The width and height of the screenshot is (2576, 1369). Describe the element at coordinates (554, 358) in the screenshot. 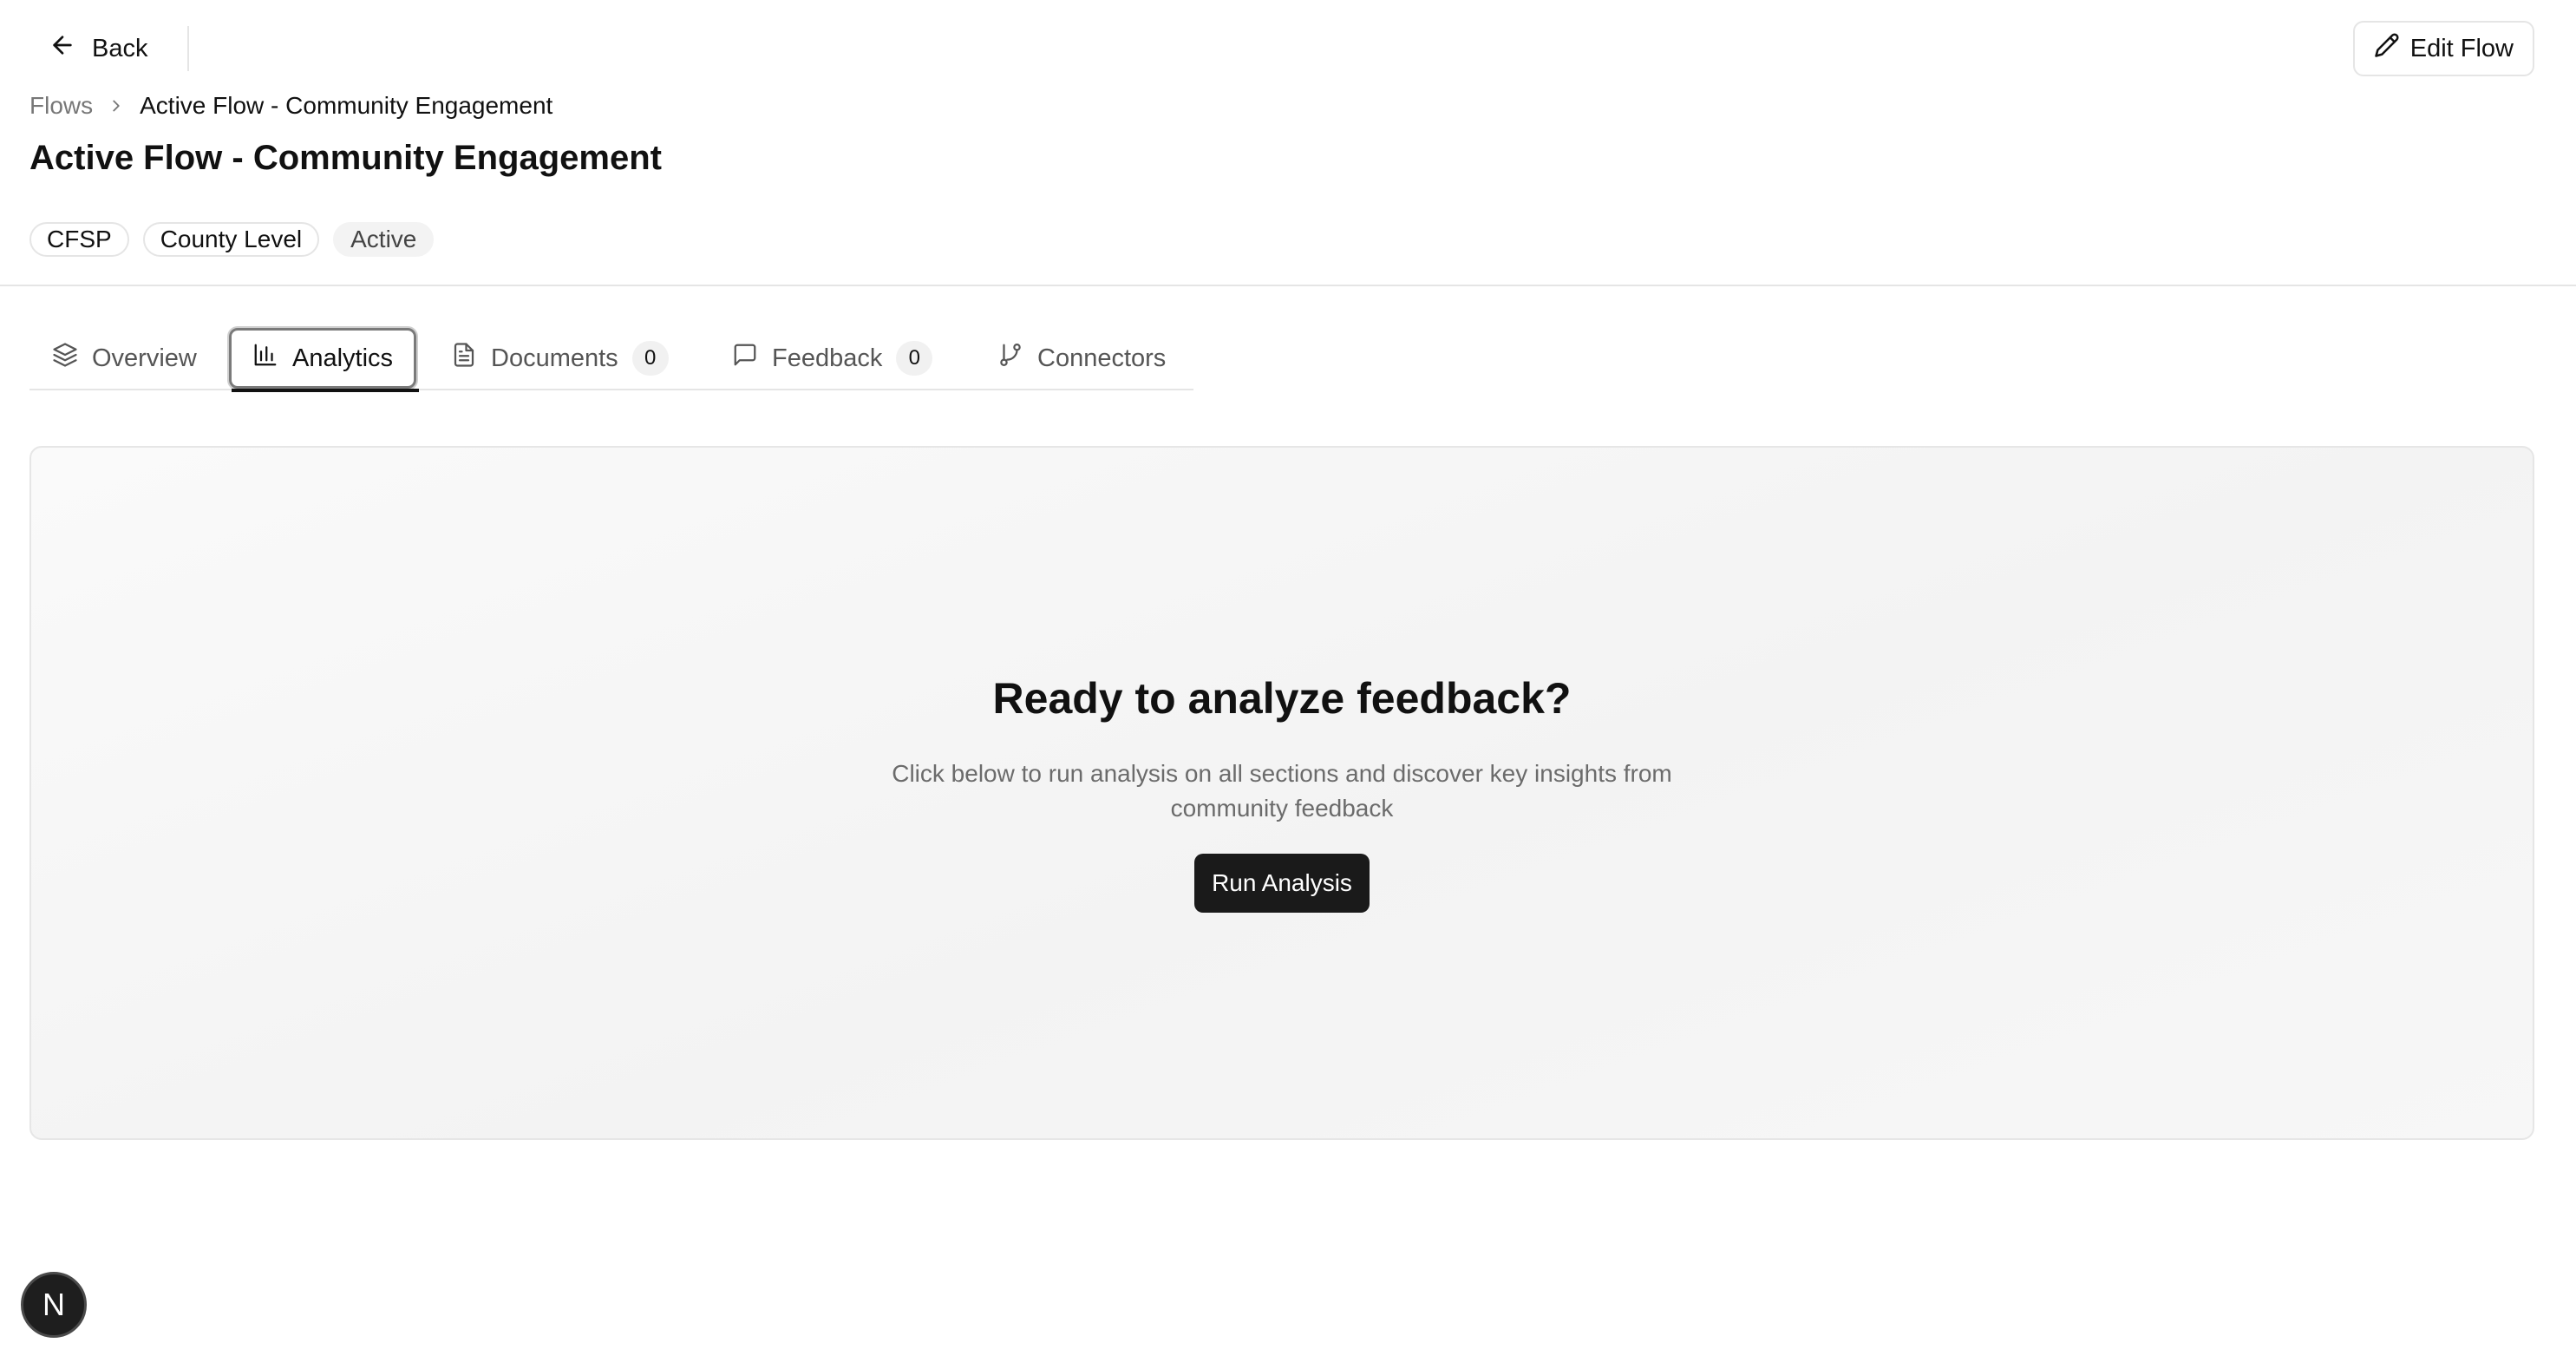

I see `tab-documents-label: Documents` at that location.